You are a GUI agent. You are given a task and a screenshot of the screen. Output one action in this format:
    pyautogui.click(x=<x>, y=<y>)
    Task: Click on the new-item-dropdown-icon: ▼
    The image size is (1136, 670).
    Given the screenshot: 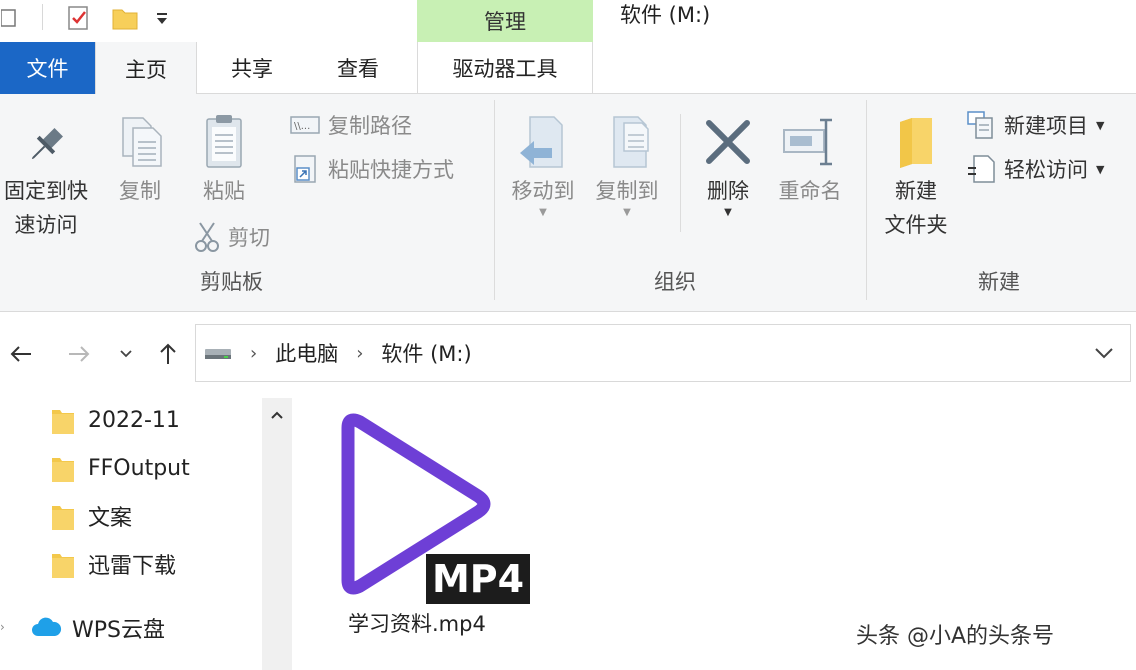 What is the action you would take?
    pyautogui.click(x=1100, y=125)
    